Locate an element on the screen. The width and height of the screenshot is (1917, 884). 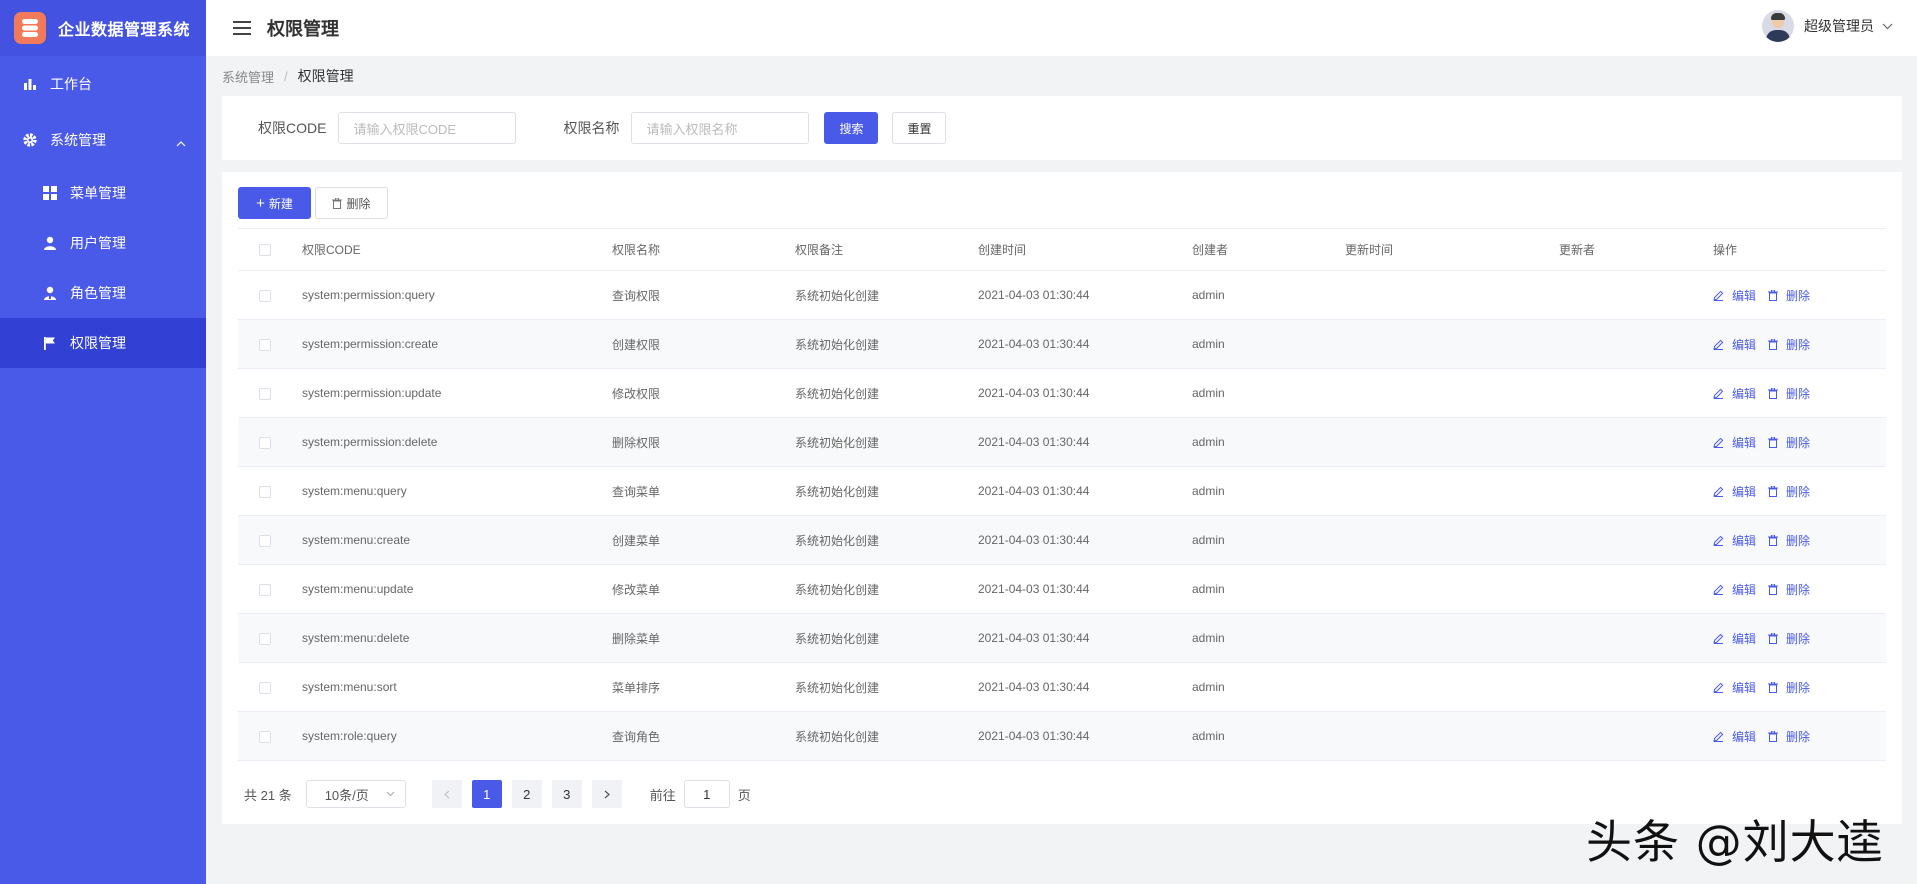
name-label: 权限名称 is located at coordinates (591, 128).